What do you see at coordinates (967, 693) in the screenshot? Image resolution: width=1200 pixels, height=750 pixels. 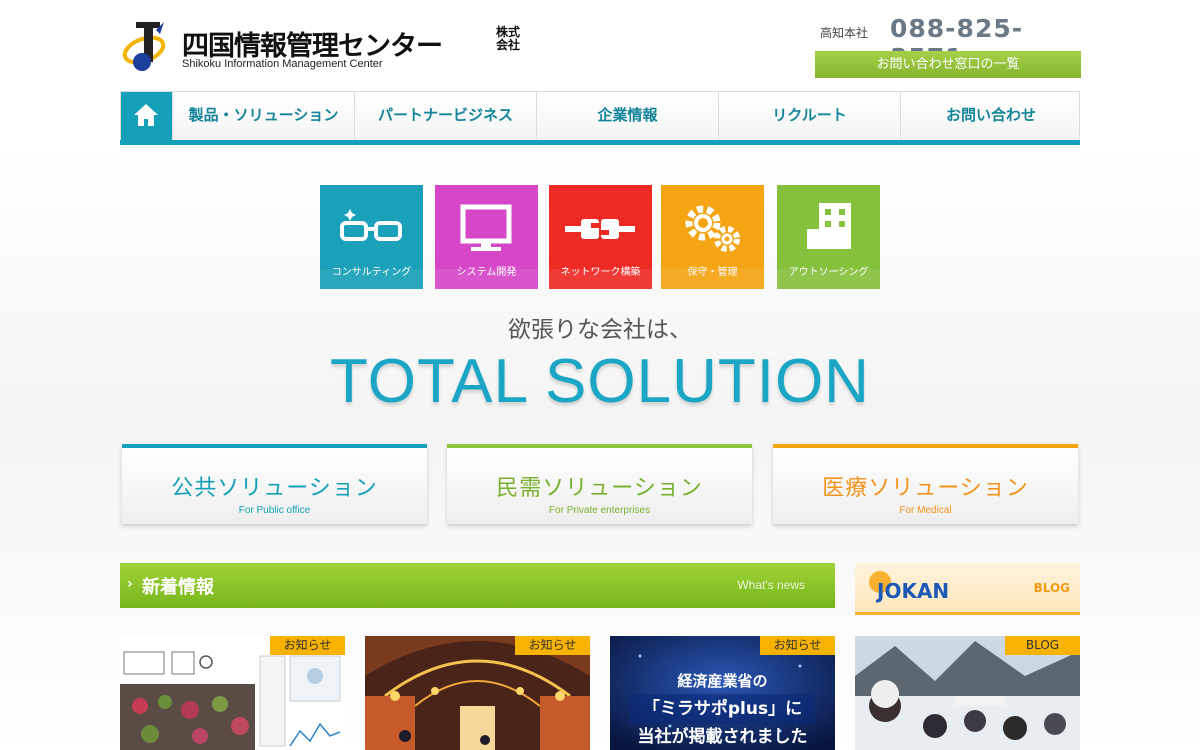 I see `news-card: BLOG` at bounding box center [967, 693].